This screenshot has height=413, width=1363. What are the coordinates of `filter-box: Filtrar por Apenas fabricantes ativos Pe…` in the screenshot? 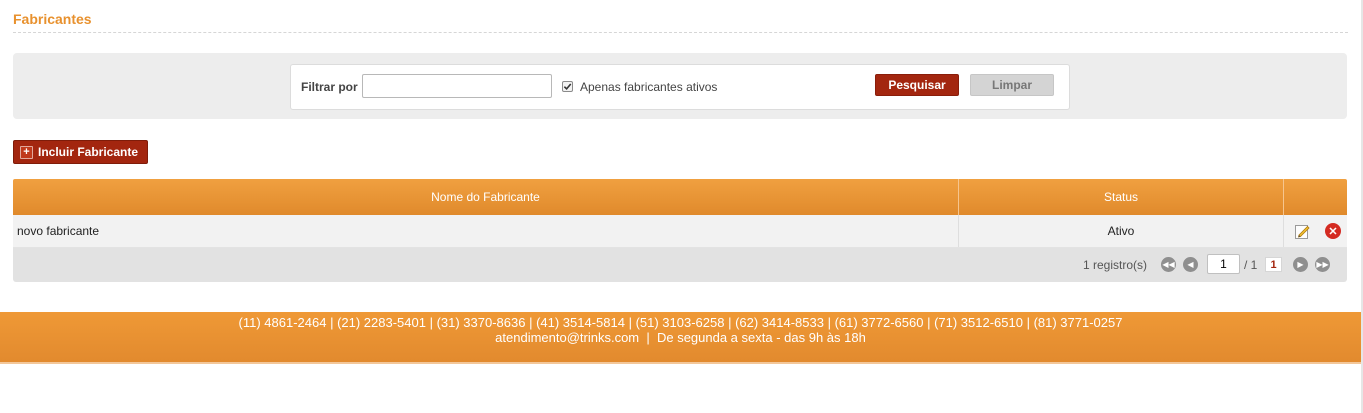 It's located at (680, 87).